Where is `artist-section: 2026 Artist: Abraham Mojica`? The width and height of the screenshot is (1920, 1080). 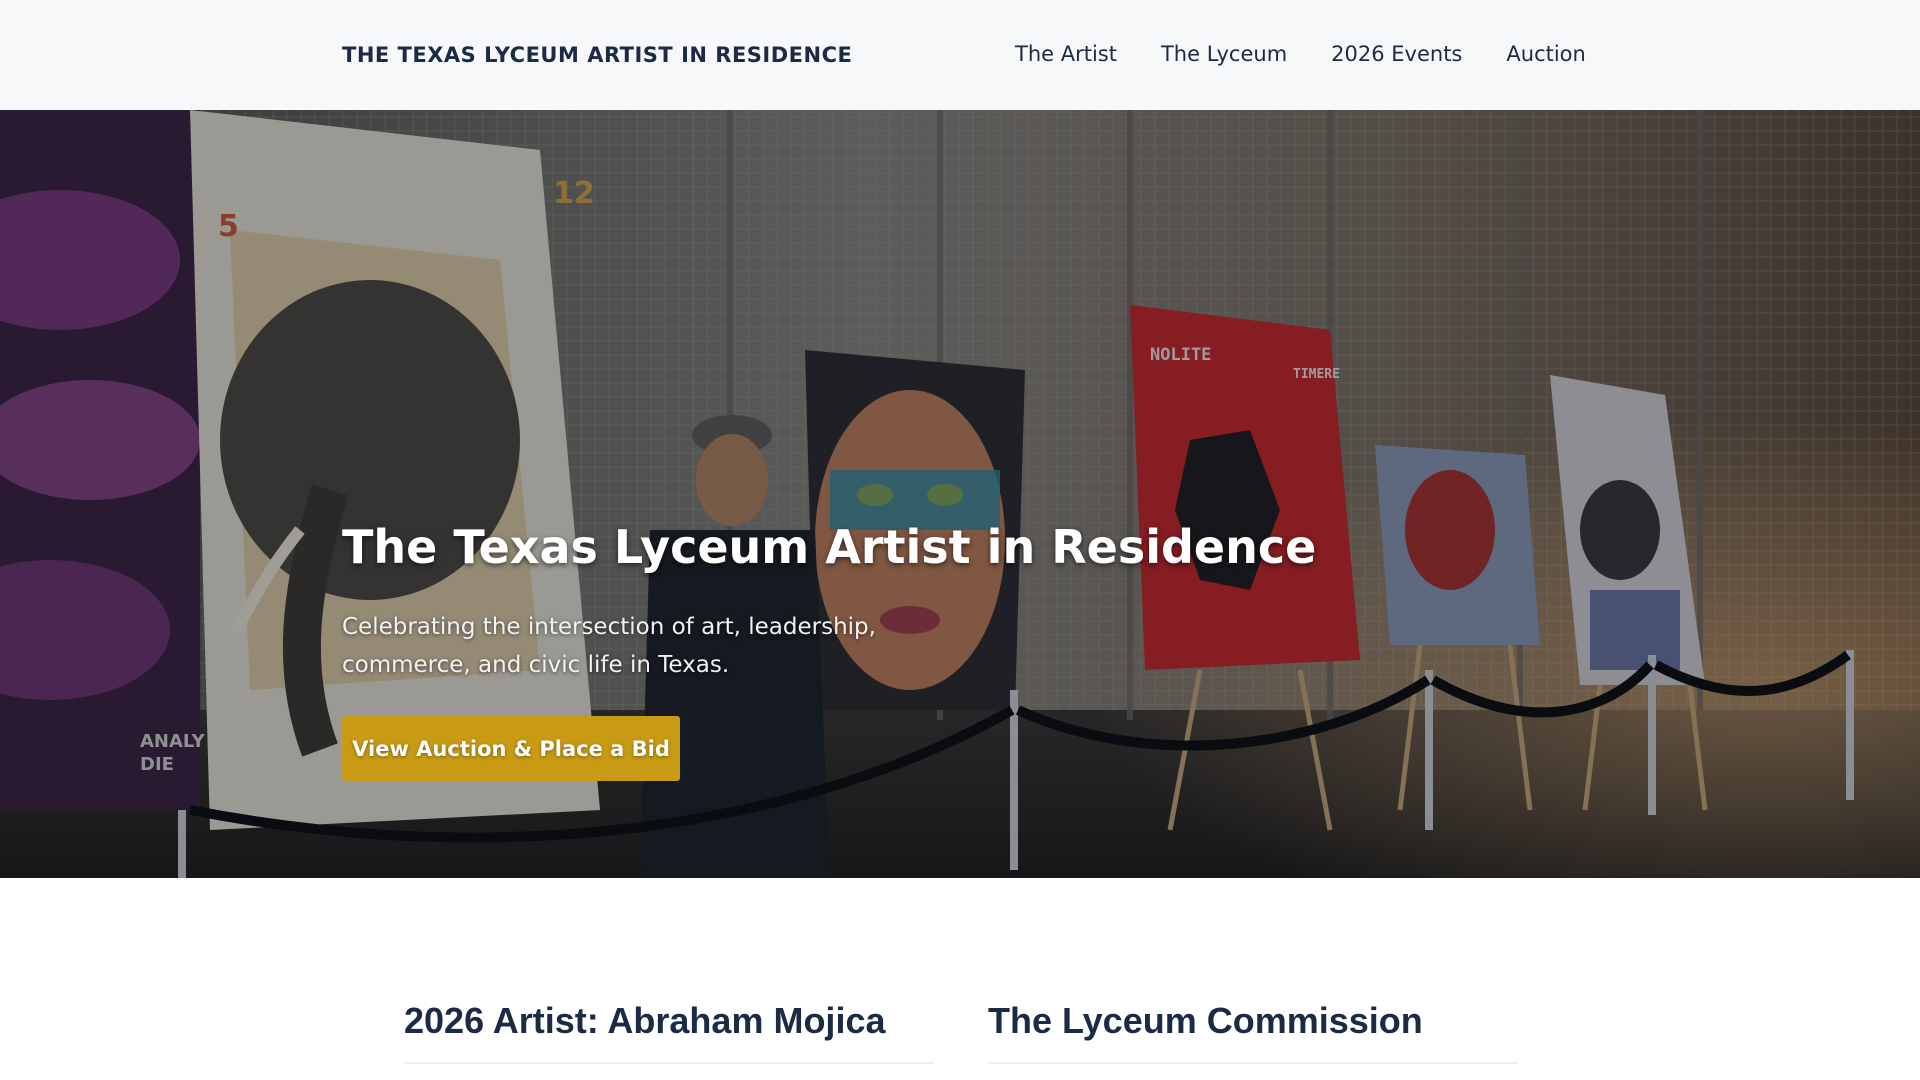
artist-section: 2026 Artist: Abraham Mojica is located at coordinates (669, 1032).